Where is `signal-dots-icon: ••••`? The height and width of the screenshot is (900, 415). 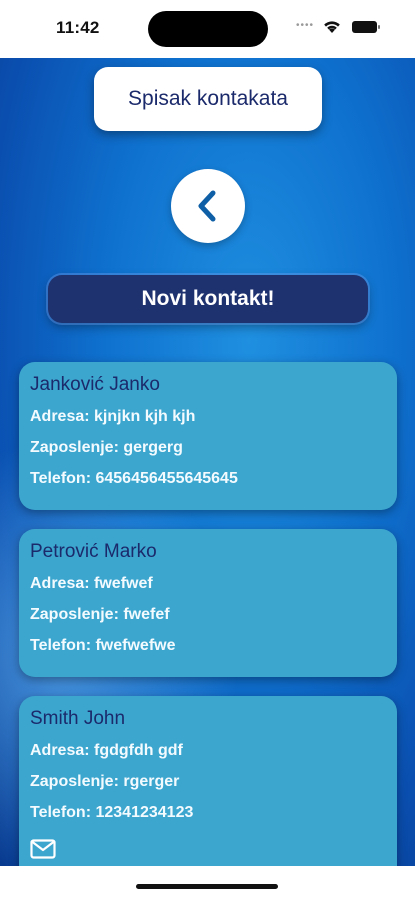 signal-dots-icon: •••• is located at coordinates (305, 25).